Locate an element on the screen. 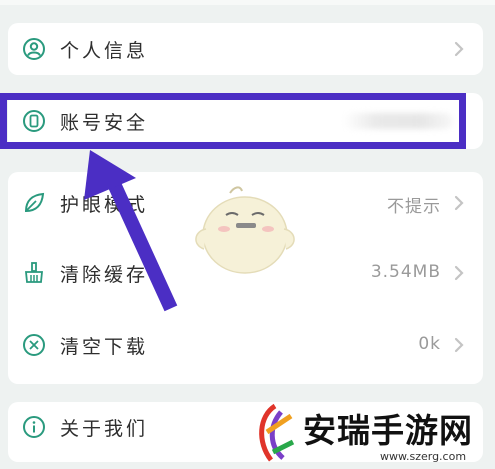 This screenshot has width=495, height=469. watermark-logo is located at coordinates (277, 432).